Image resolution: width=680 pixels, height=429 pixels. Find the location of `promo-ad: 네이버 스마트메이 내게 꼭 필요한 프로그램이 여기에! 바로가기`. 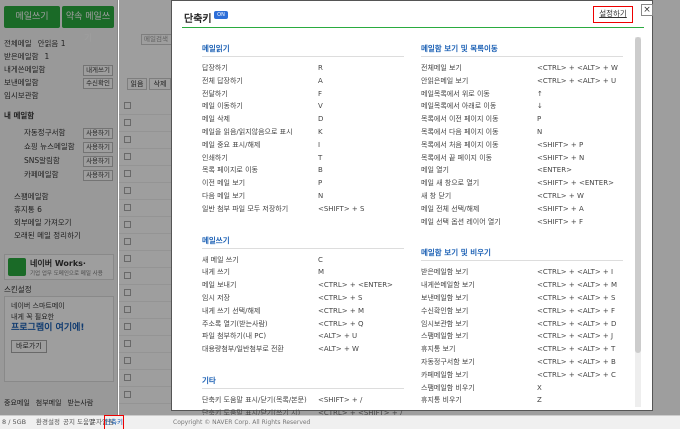

promo-ad: 네이버 스마트메이 내게 꼭 필요한 프로그램이 여기에! 바로가기 is located at coordinates (59, 339).